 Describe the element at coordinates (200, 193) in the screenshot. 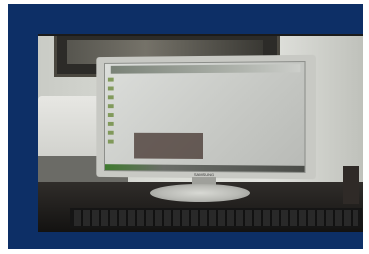

I see `monitor-stand` at that location.